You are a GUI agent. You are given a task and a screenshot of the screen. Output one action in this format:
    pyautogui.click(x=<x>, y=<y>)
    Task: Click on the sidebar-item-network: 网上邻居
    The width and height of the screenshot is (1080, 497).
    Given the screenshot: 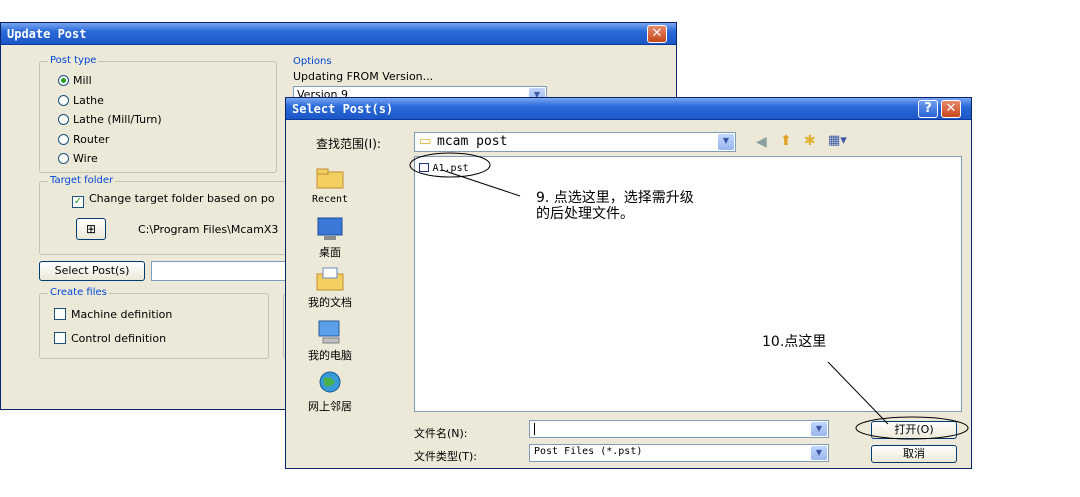 What is the action you would take?
    pyautogui.click(x=330, y=392)
    